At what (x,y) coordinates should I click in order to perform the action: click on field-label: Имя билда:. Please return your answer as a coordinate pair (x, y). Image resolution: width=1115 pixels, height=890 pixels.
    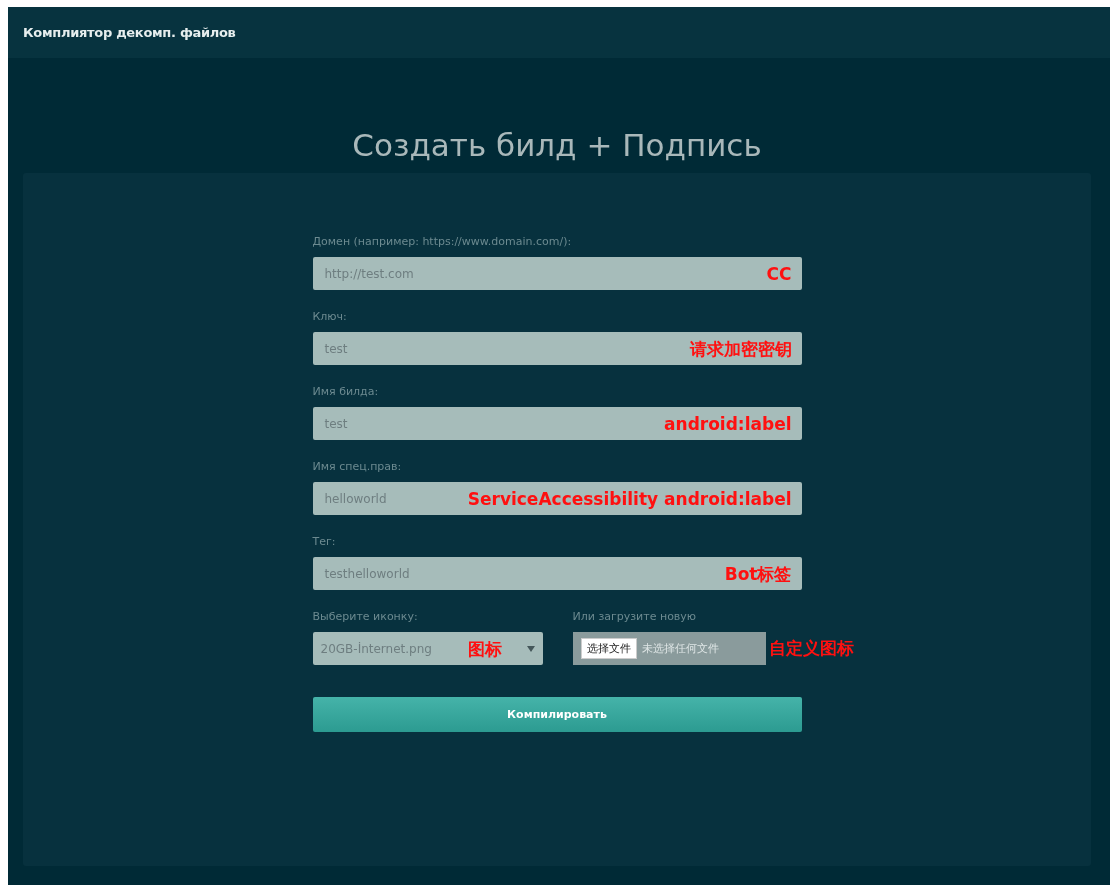
    Looking at the image, I should click on (346, 391).